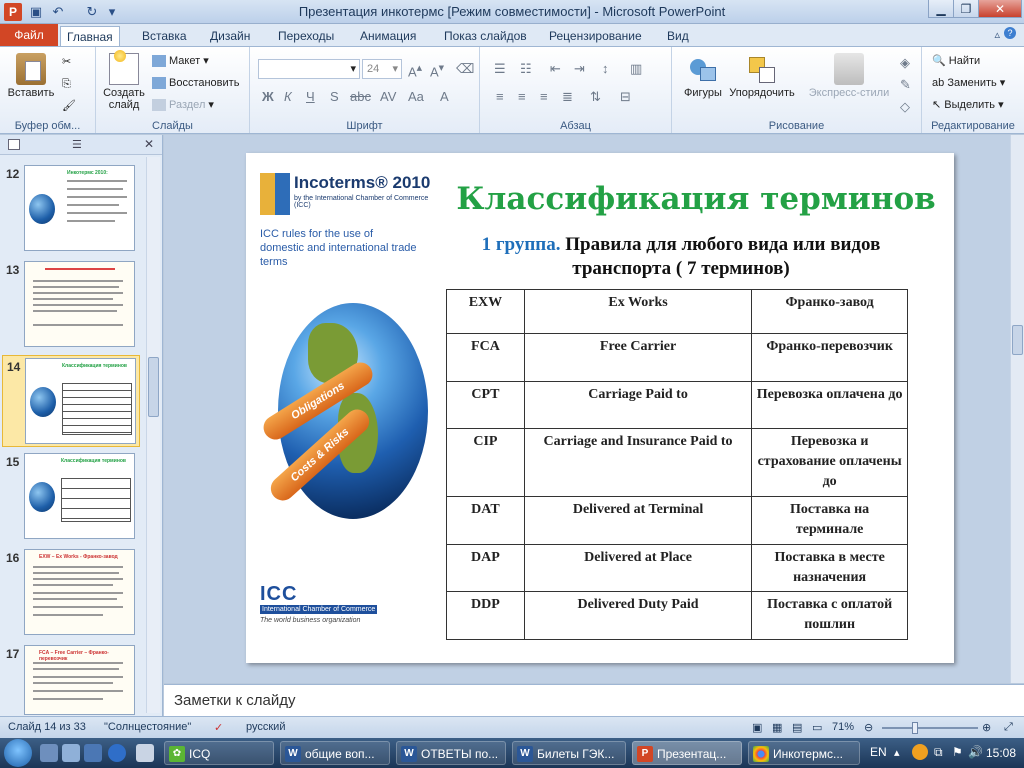 The image size is (1024, 768). Describe the element at coordinates (66, 84) in the screenshot. I see `copy-icon: ⎘` at that location.